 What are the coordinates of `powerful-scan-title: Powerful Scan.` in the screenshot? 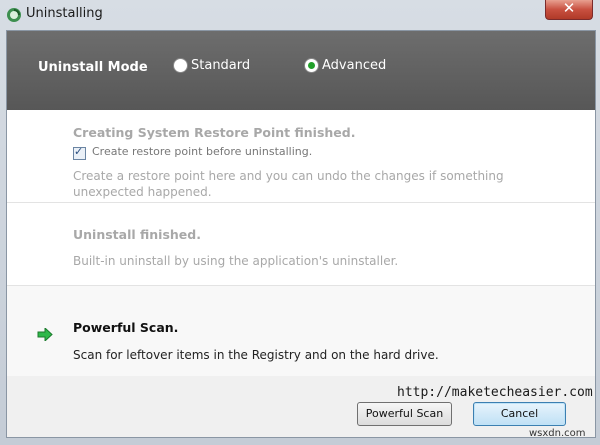 It's located at (126, 327).